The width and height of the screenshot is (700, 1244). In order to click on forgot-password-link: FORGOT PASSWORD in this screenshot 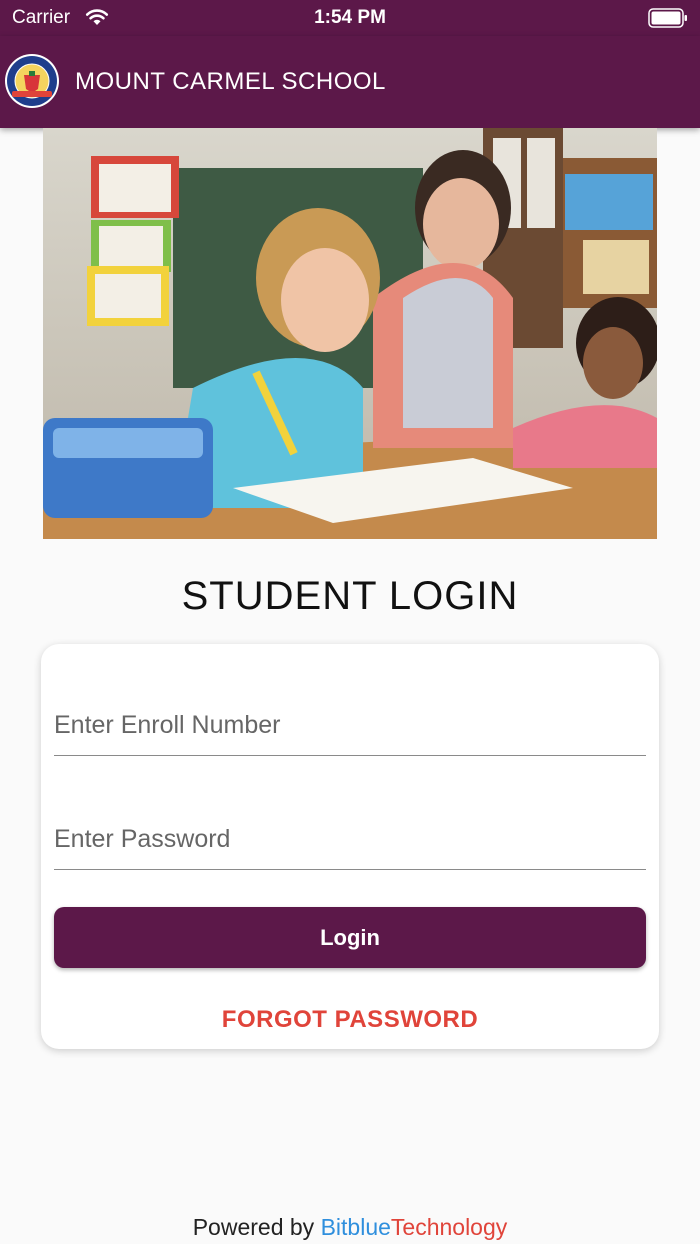, I will do `click(350, 1020)`.